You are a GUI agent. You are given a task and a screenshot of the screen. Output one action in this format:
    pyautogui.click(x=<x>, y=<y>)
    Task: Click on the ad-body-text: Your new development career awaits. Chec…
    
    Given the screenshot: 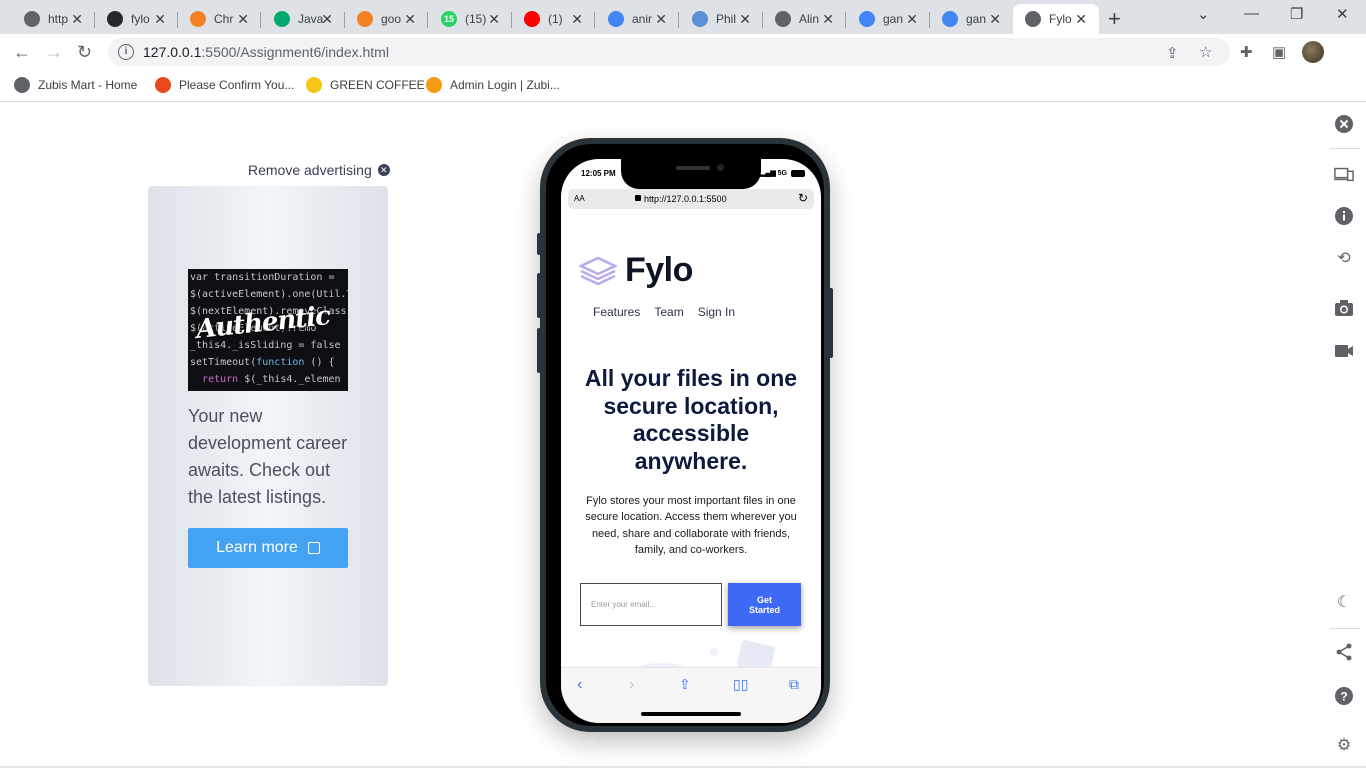 What is the action you would take?
    pyautogui.click(x=273, y=457)
    